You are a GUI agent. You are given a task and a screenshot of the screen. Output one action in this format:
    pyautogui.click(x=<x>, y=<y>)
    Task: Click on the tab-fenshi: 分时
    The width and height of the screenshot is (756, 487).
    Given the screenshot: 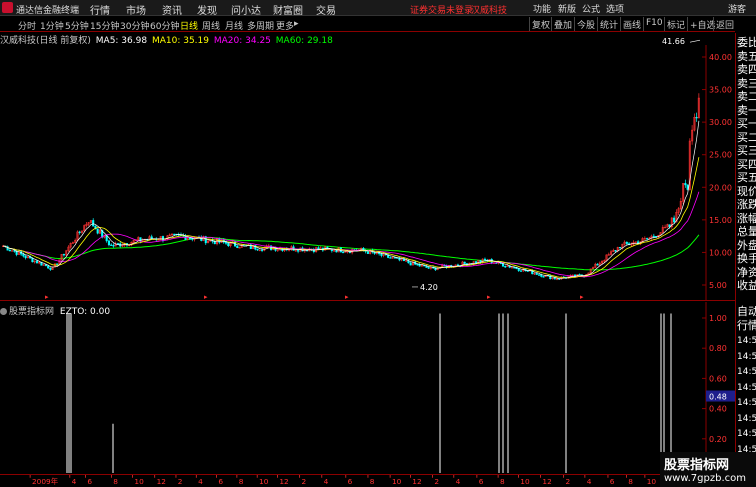 What is the action you would take?
    pyautogui.click(x=27, y=25)
    